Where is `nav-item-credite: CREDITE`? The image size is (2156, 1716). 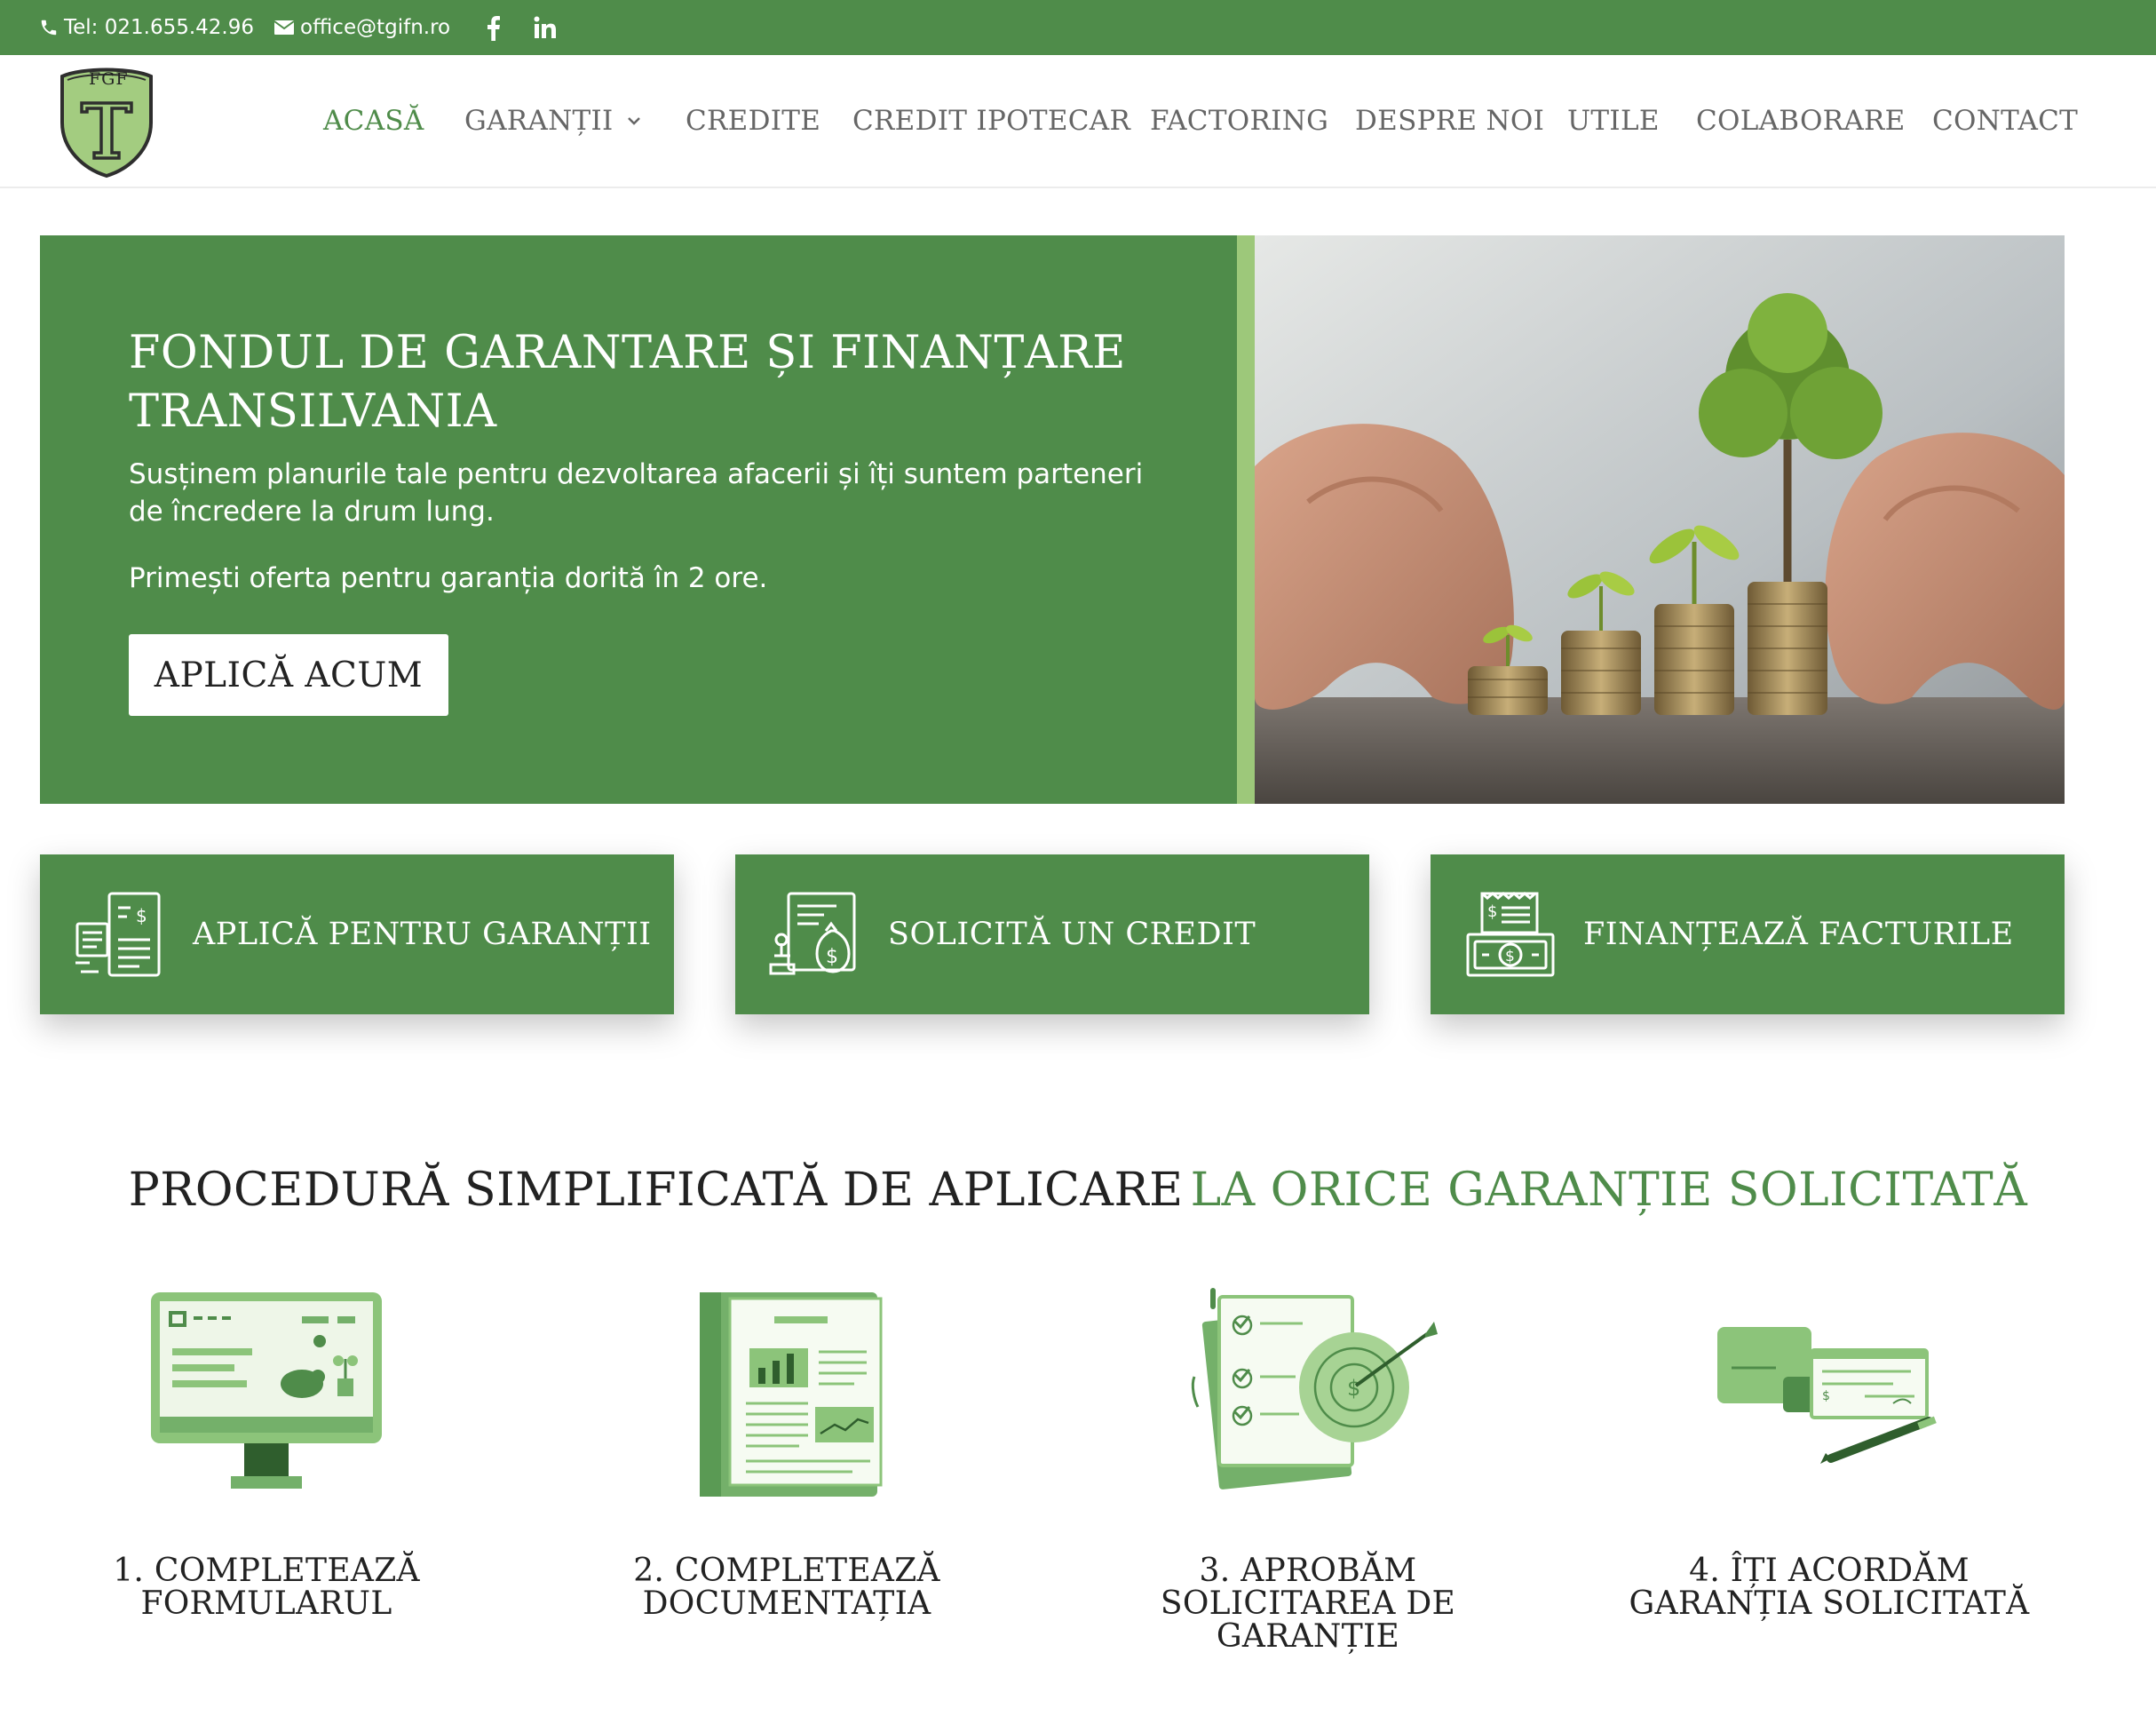
nav-item-credite: CREDITE is located at coordinates (753, 121).